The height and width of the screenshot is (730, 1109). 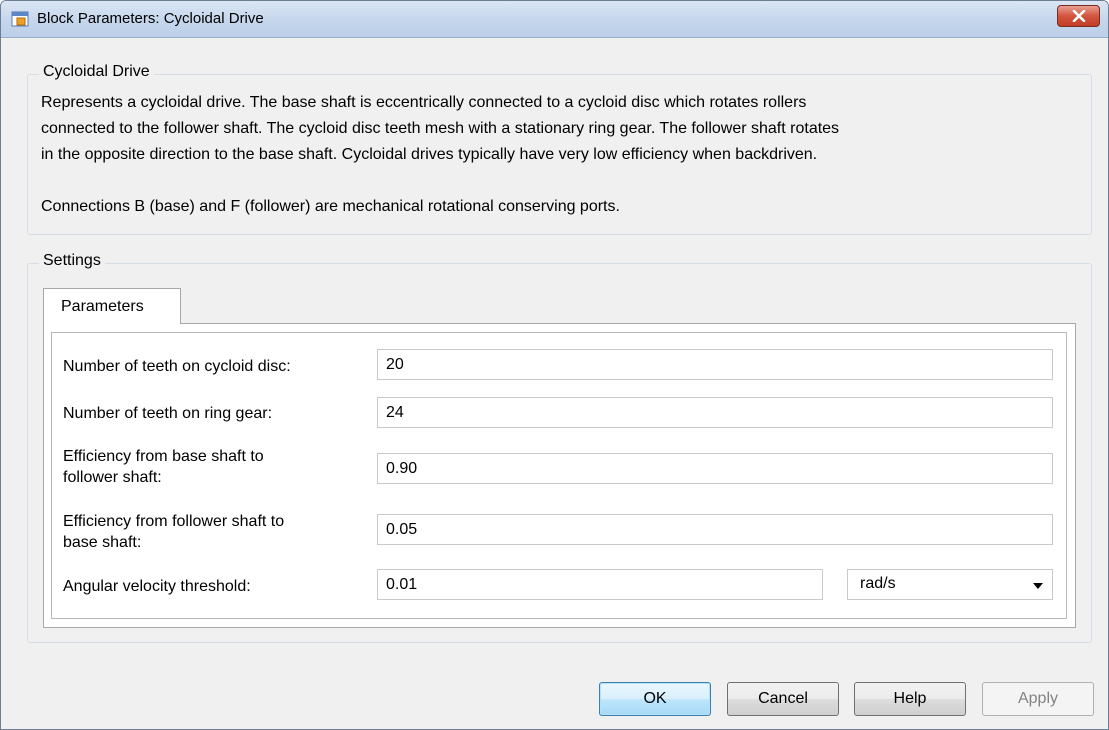 I want to click on param-label-ring-teeth: Number of teeth on ring gear:, so click(x=168, y=413).